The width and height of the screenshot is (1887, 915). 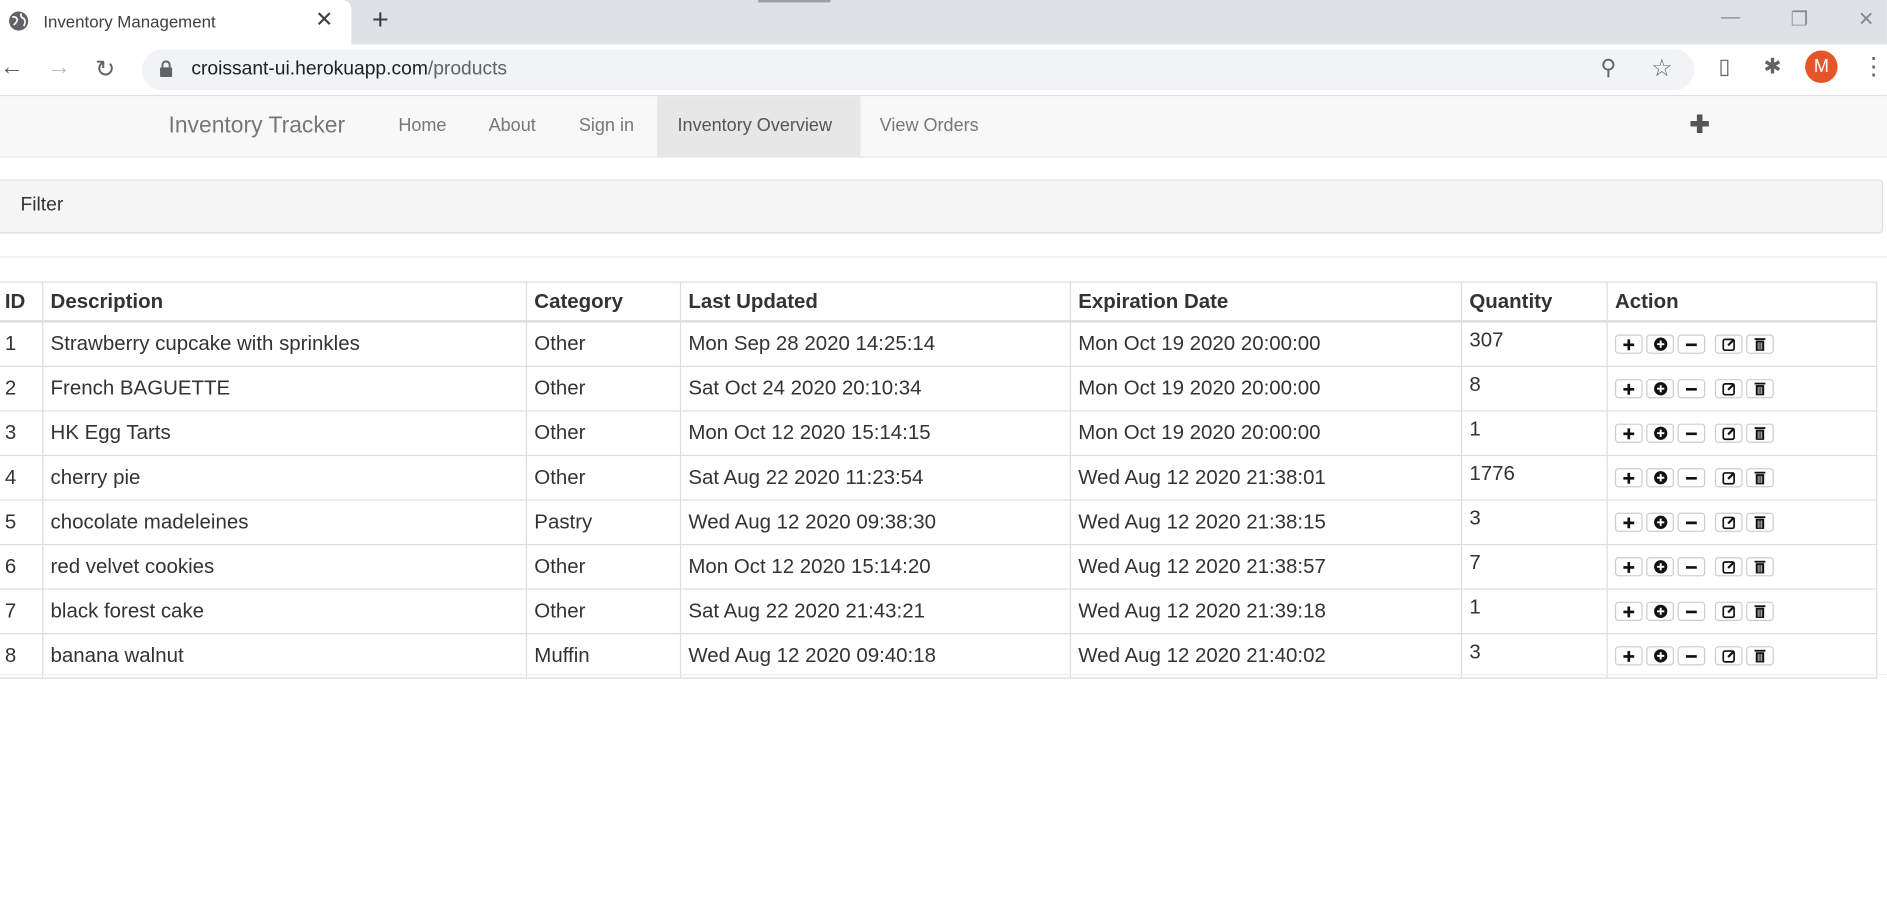 What do you see at coordinates (942, 206) in the screenshot?
I see `filter-panel: Filter` at bounding box center [942, 206].